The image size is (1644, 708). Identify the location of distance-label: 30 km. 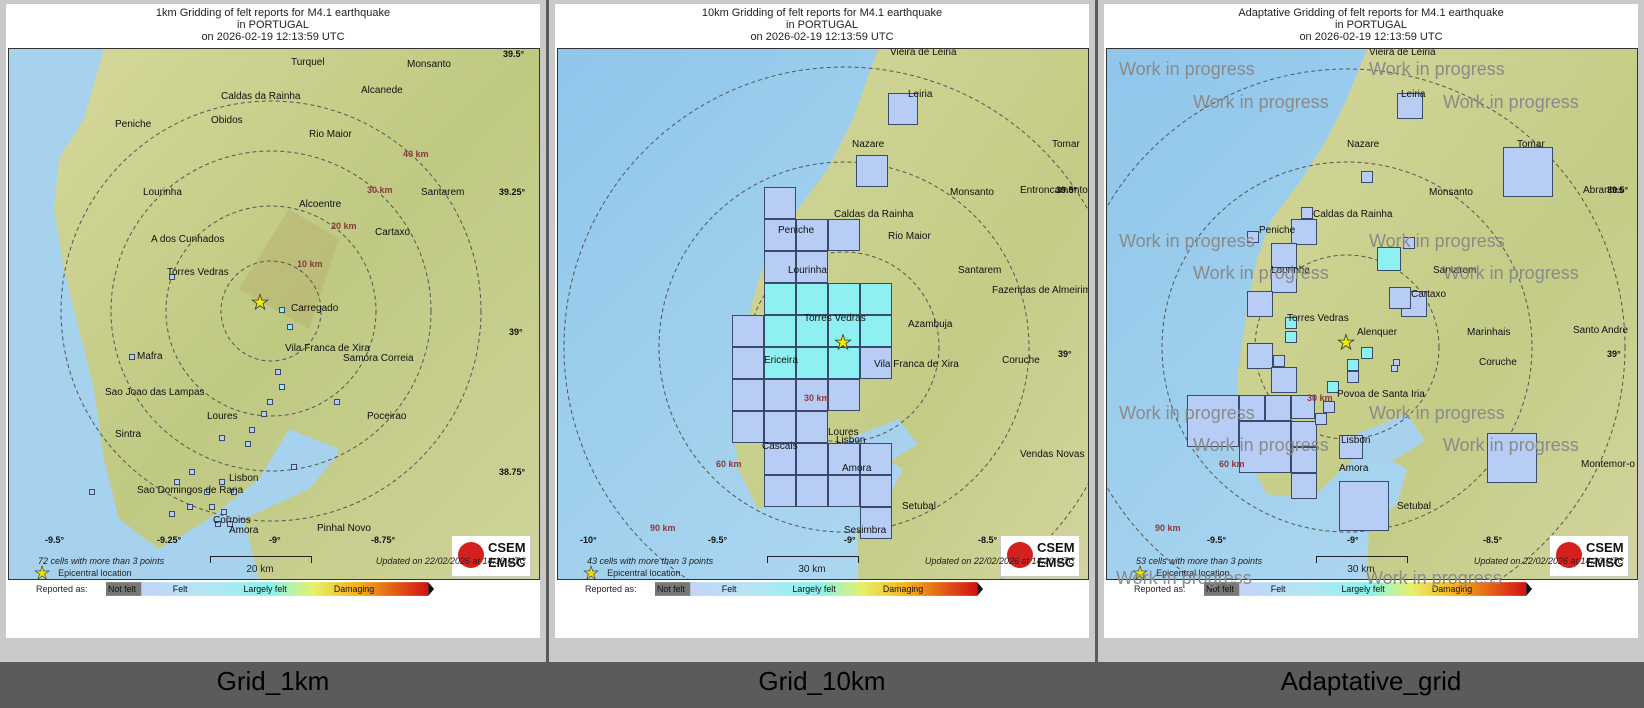
(380, 190).